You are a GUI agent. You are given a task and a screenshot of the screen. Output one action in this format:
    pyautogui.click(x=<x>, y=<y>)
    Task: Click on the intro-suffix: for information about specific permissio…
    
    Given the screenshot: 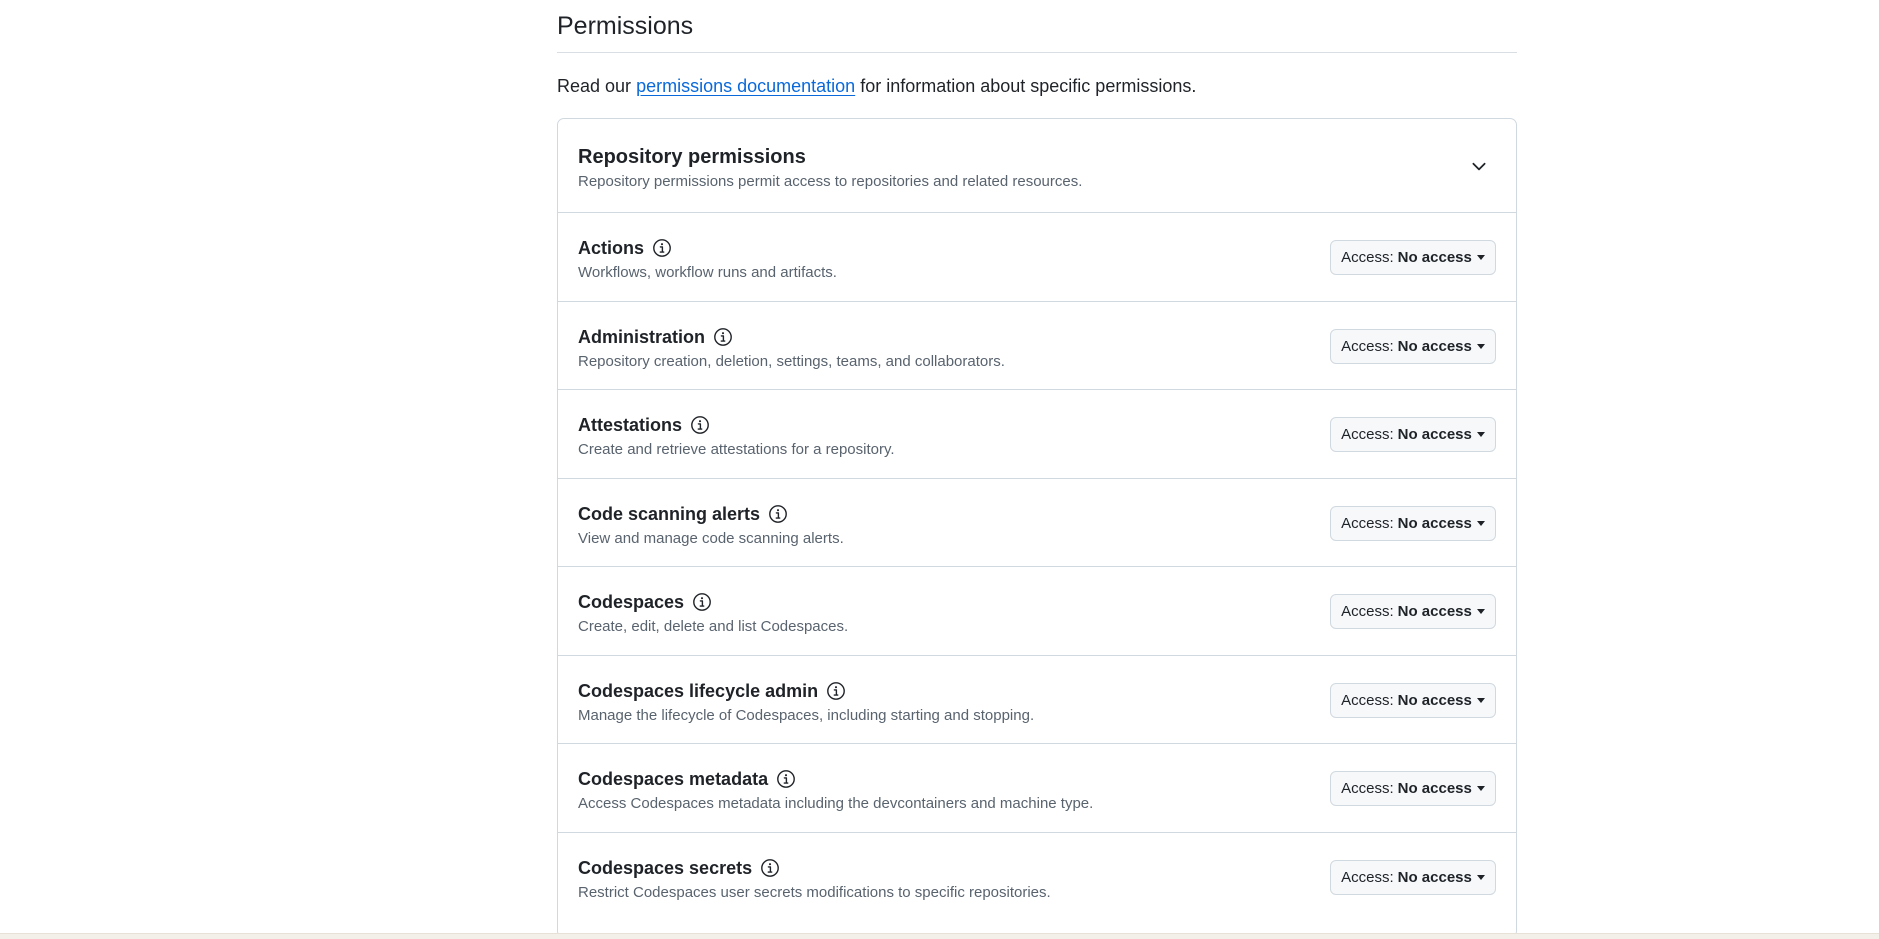 What is the action you would take?
    pyautogui.click(x=1026, y=86)
    